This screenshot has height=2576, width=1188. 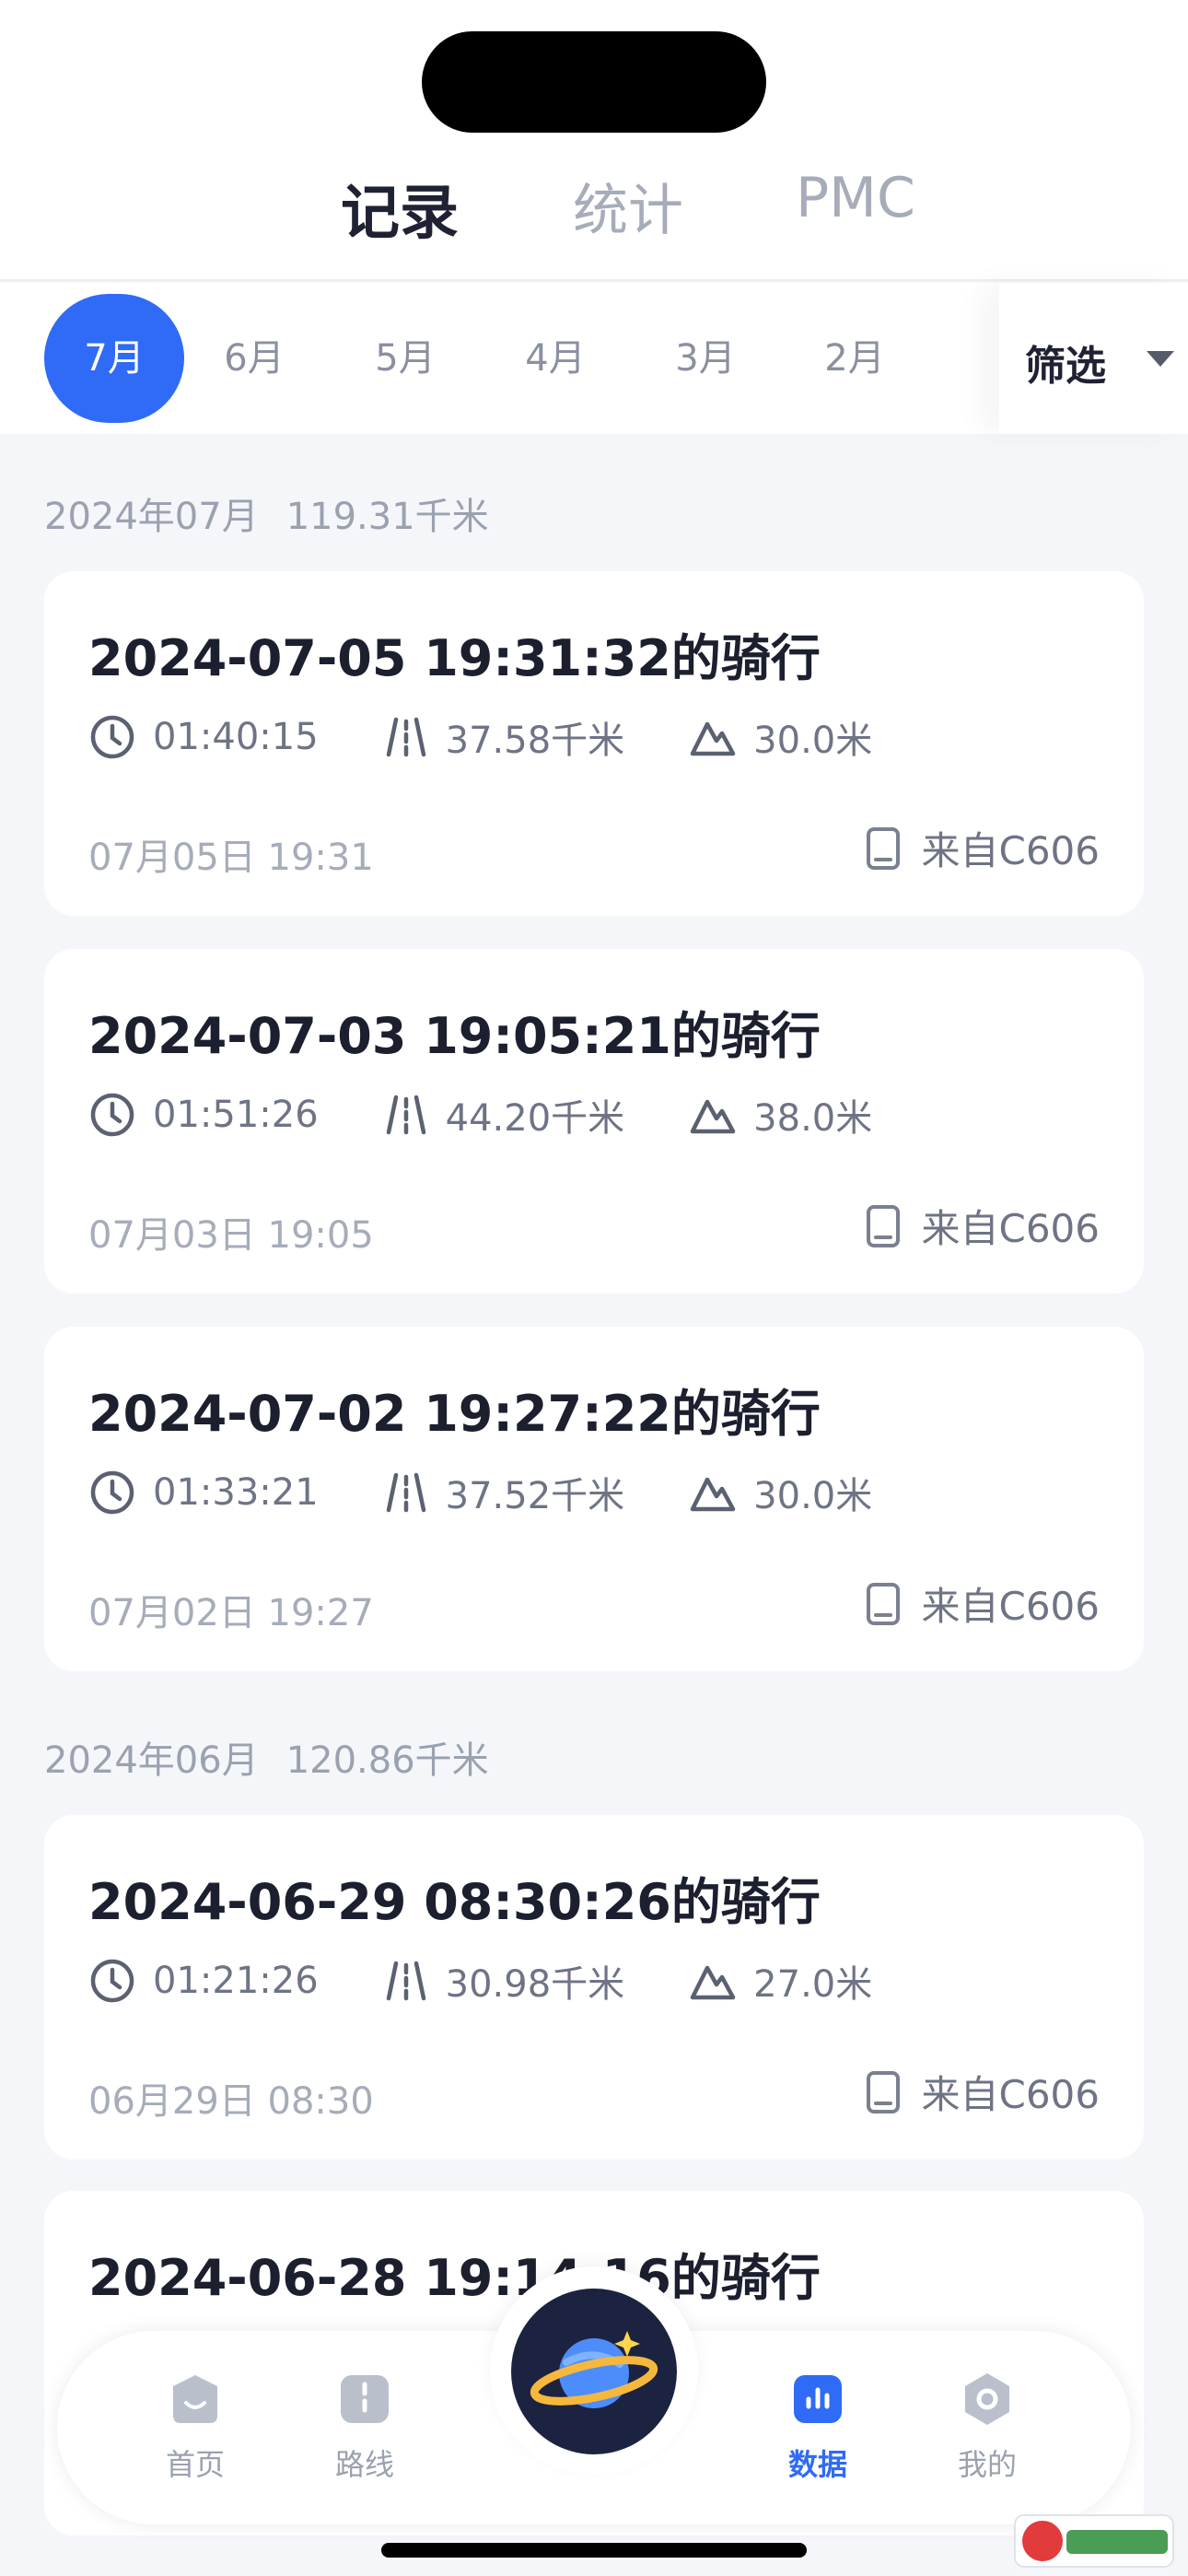 I want to click on distance-value: 37.52千米, so click(x=535, y=1496).